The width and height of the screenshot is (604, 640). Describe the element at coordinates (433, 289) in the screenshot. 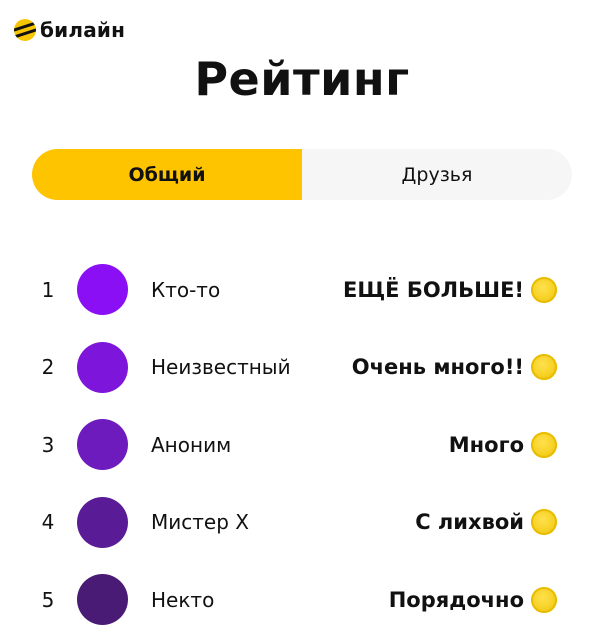

I see `score-label: ЕЩЁ БОЛЬШЕ!` at that location.